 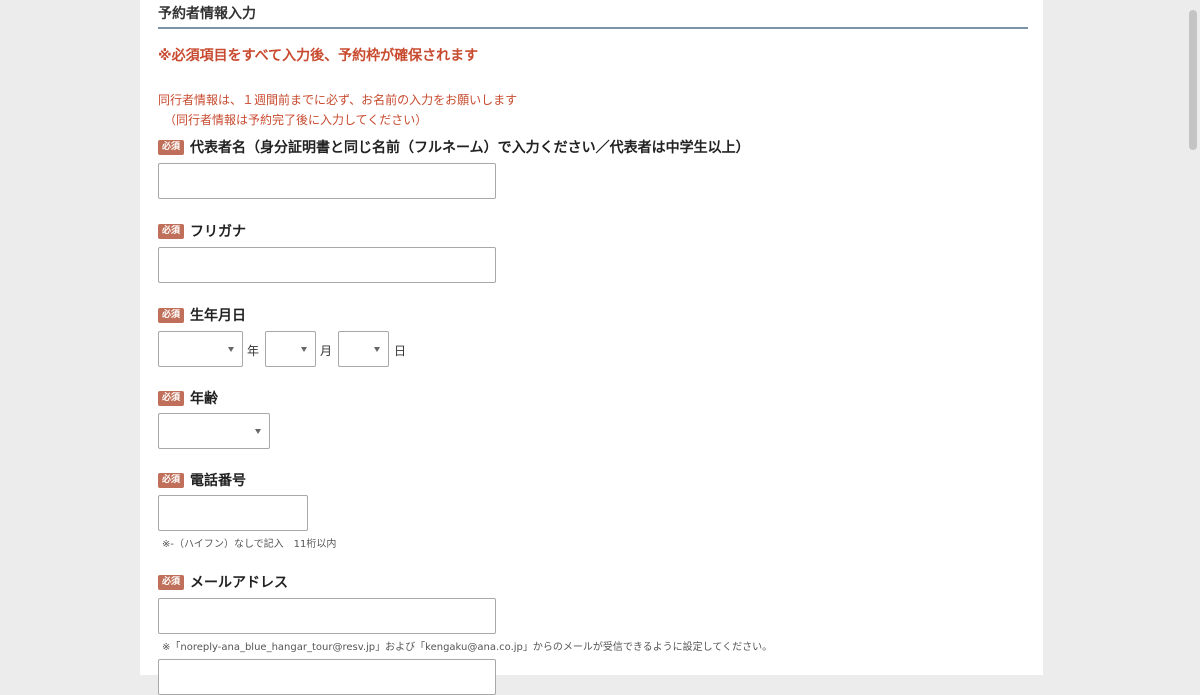 What do you see at coordinates (218, 481) in the screenshot?
I see `phone-label: 電話番号` at bounding box center [218, 481].